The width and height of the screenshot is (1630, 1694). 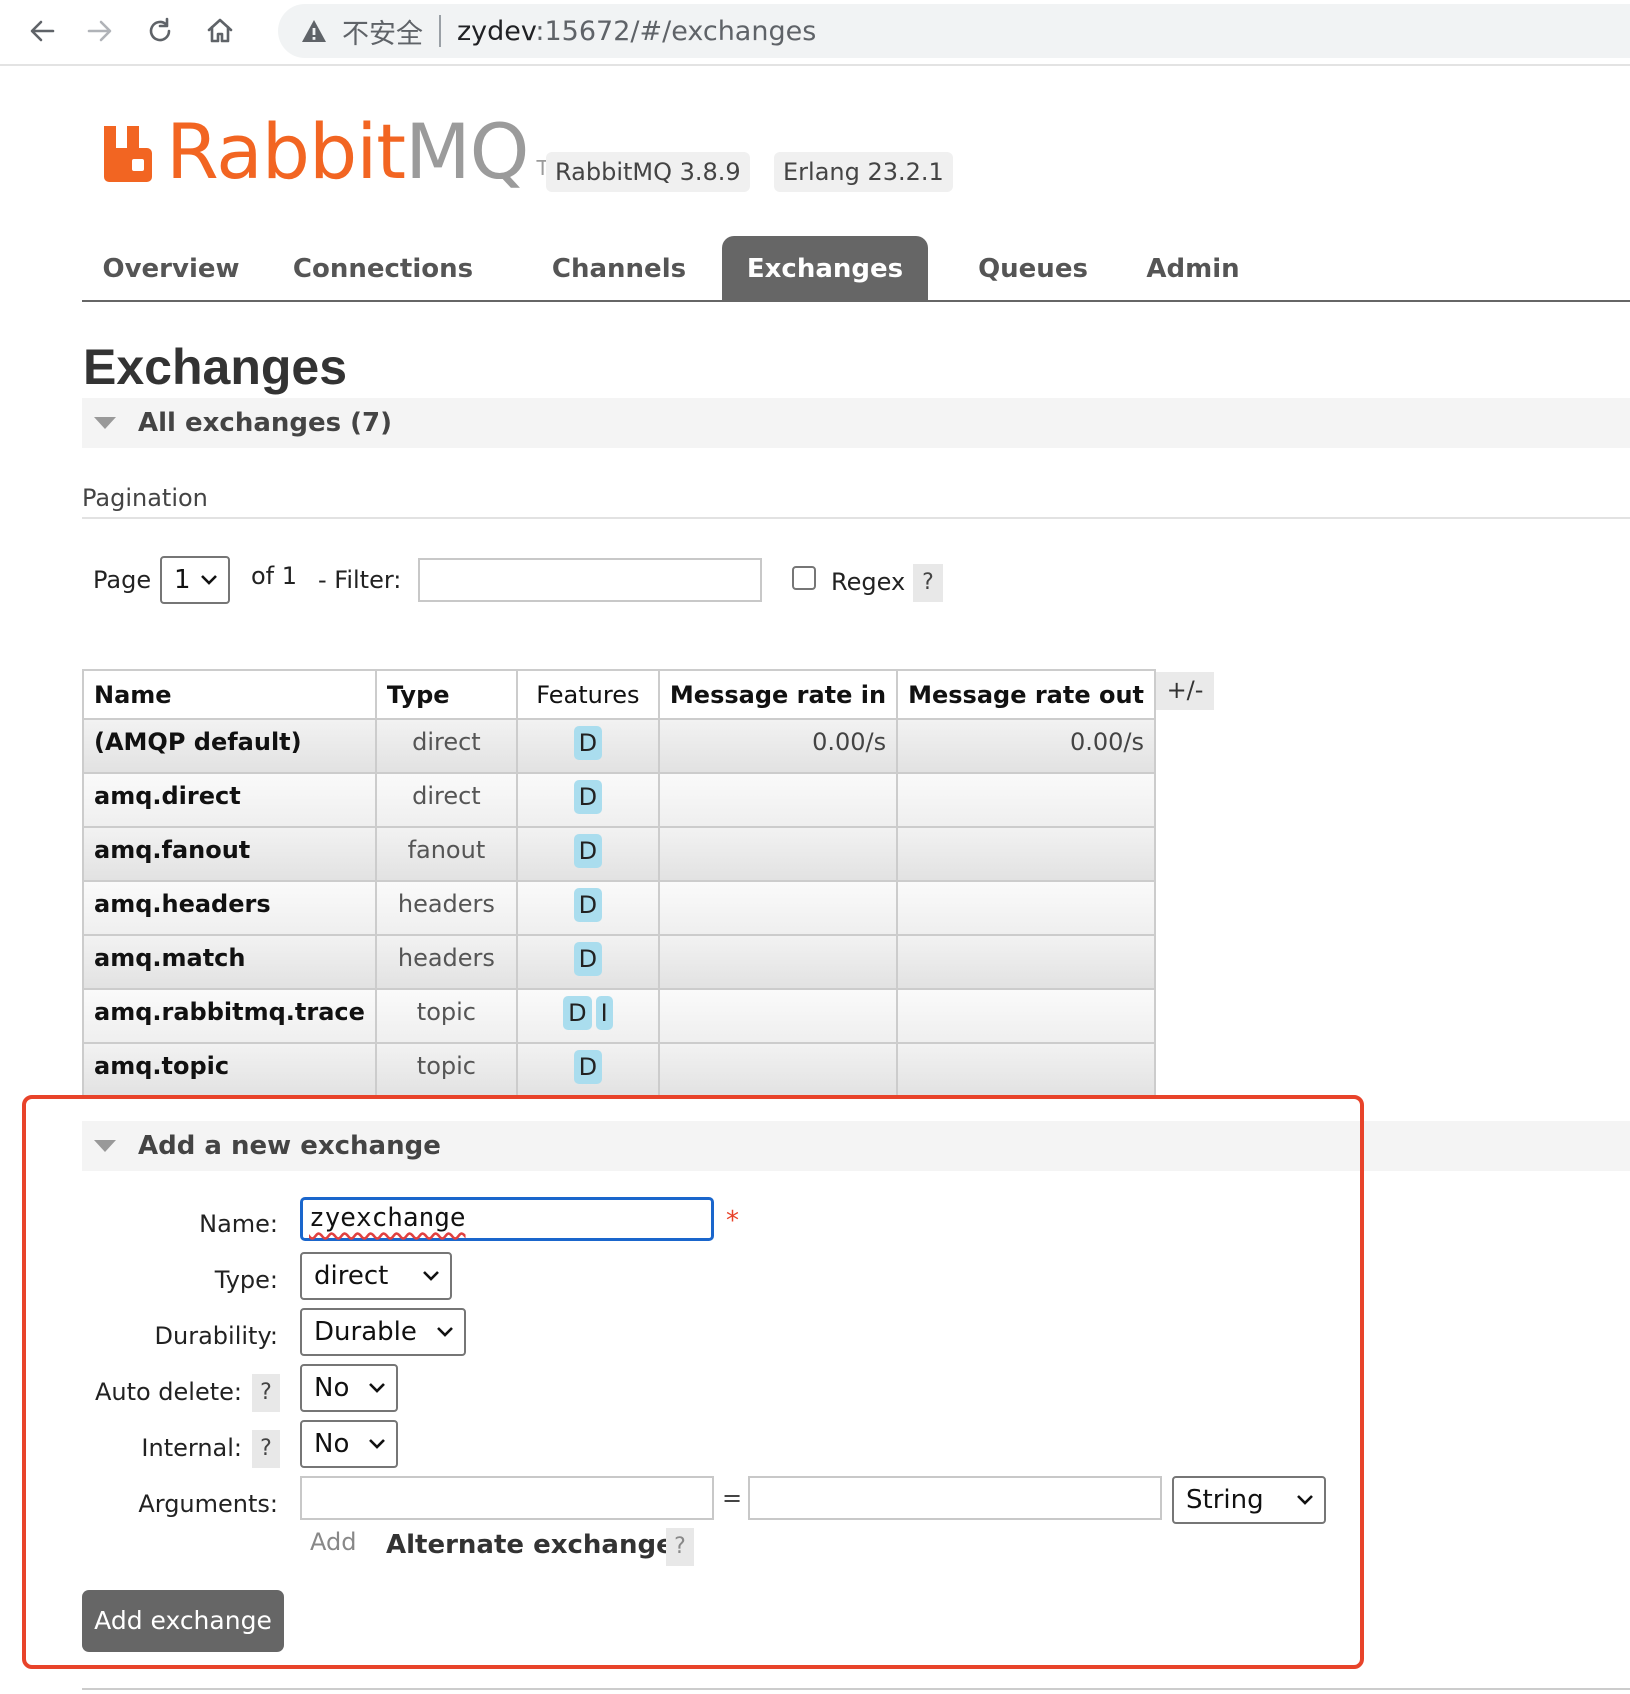 What do you see at coordinates (333, 1542) in the screenshot?
I see `add-argument-link: Add` at bounding box center [333, 1542].